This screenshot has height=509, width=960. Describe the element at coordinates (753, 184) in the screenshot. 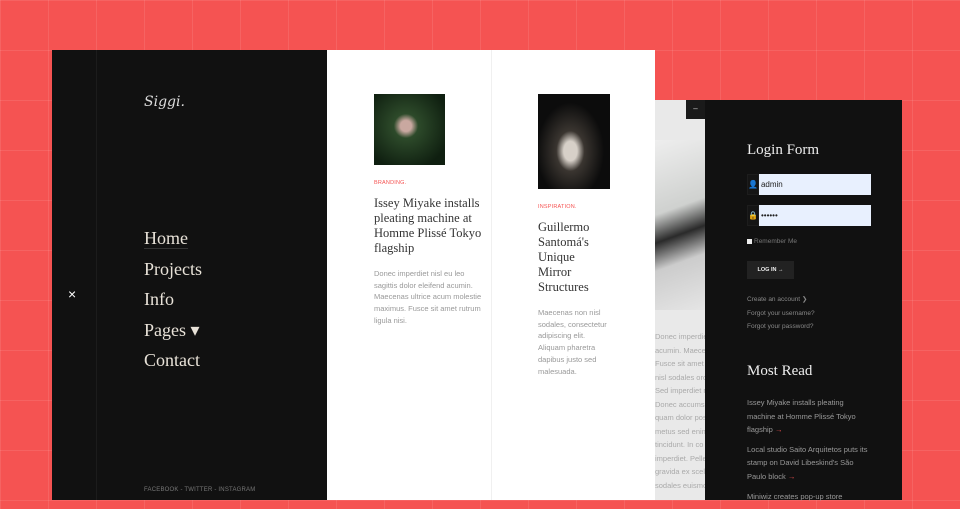

I see `user-icon: 👤` at that location.